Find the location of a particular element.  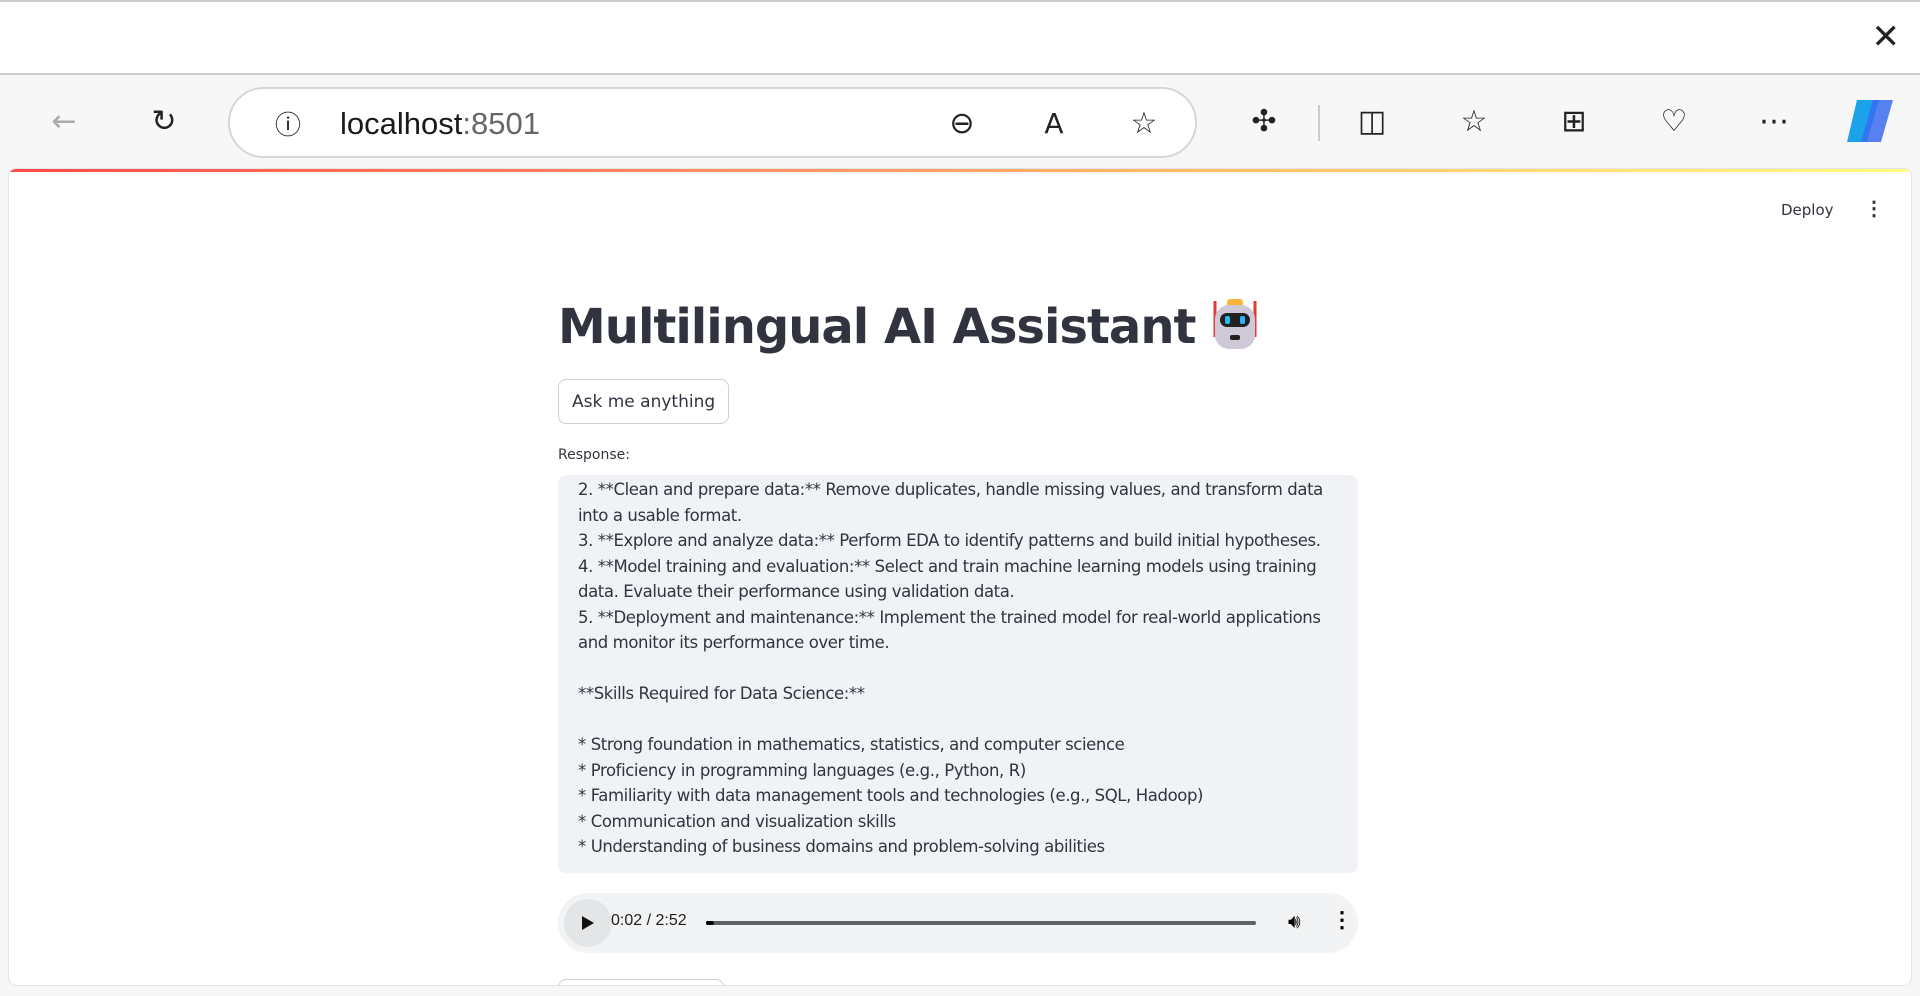

favorites-icon: ☆ is located at coordinates (1474, 121).